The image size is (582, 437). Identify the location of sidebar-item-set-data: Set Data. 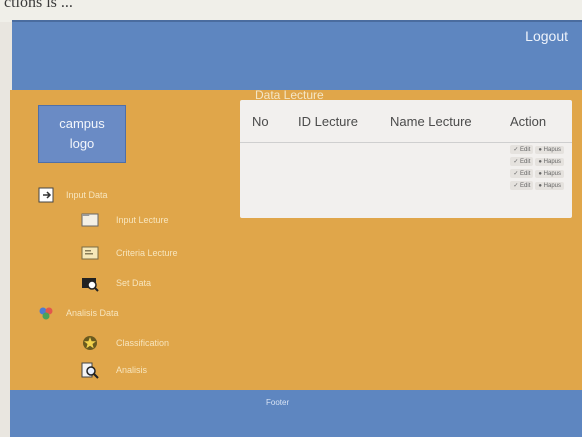
(115, 283).